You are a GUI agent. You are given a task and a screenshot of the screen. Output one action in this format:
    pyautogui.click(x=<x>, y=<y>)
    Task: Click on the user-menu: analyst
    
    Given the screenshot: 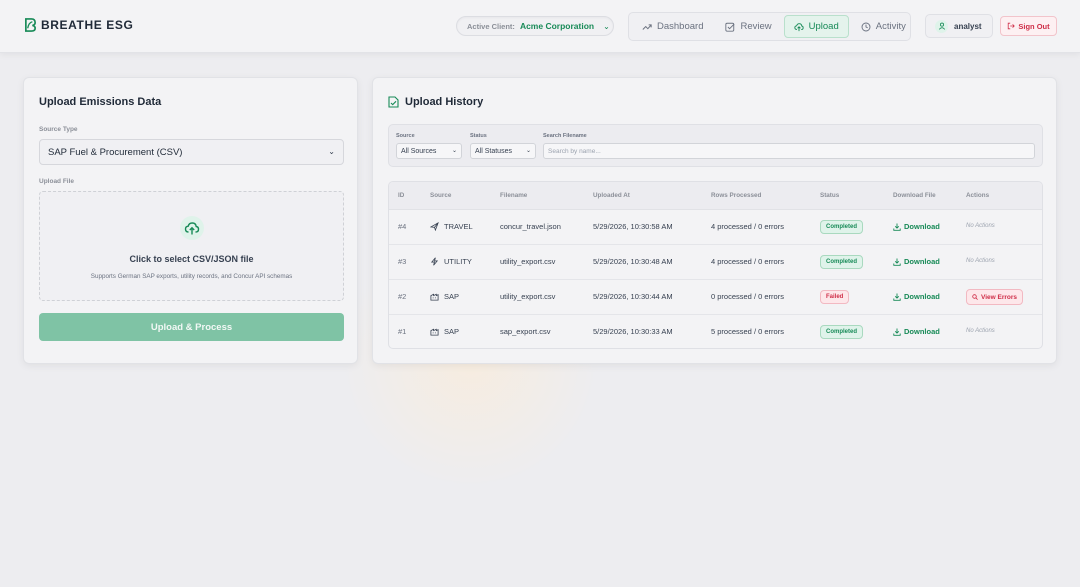 What is the action you would take?
    pyautogui.click(x=959, y=26)
    